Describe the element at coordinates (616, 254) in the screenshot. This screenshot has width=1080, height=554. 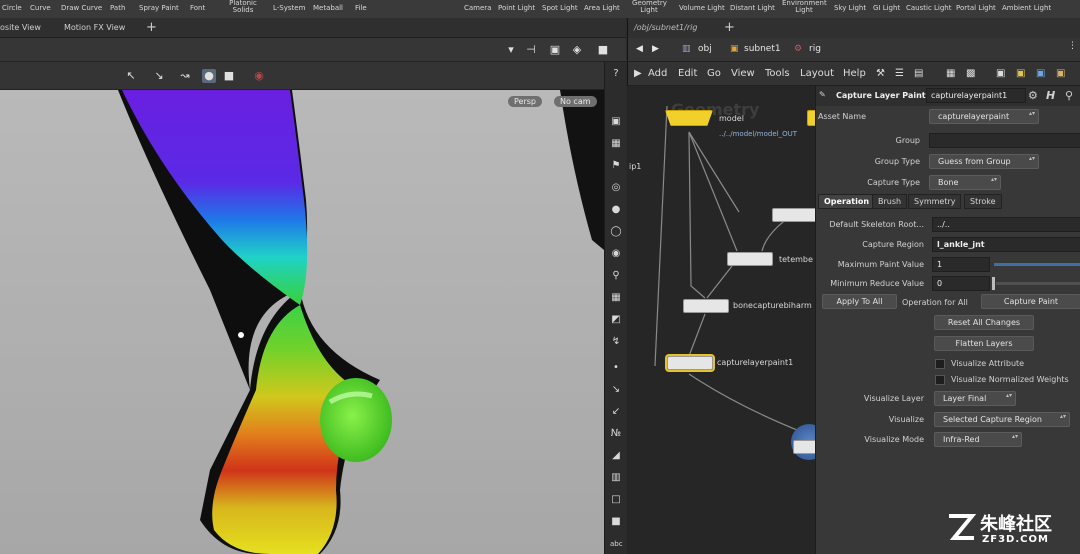
I see `light-icon: ◉` at that location.